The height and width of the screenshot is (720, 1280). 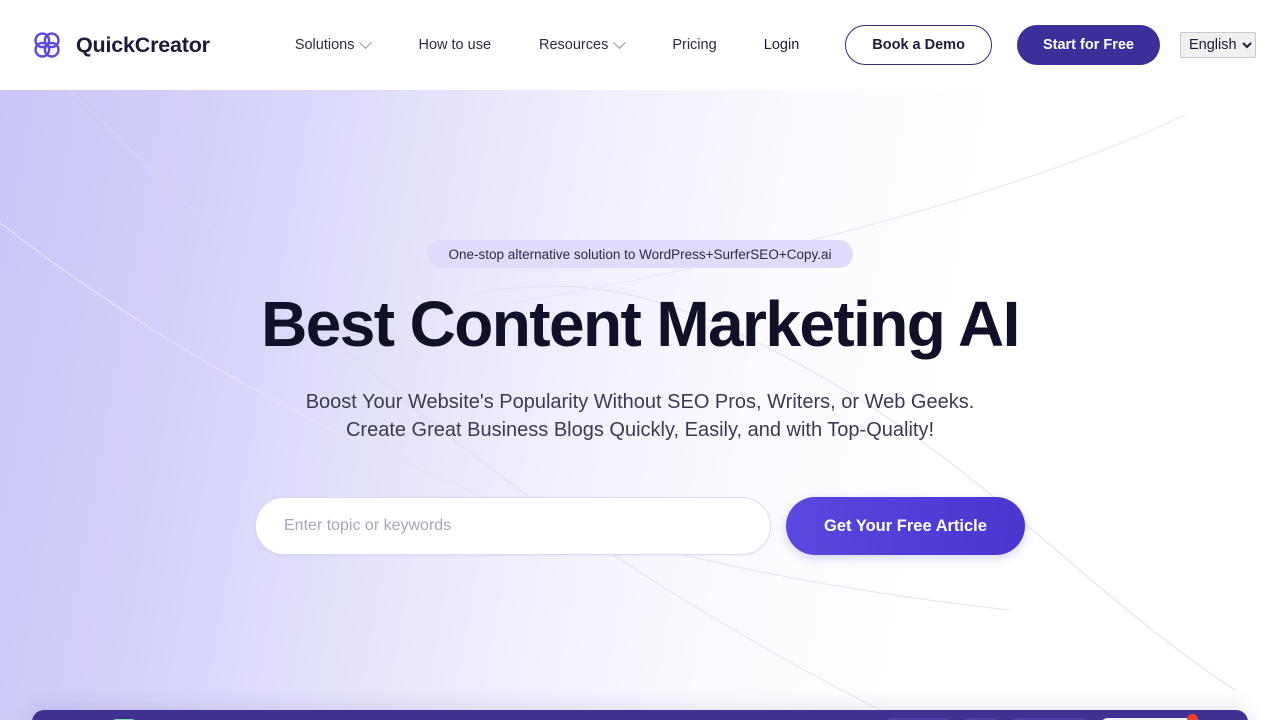 I want to click on nav-label-solutions: Solutions, so click(x=324, y=45).